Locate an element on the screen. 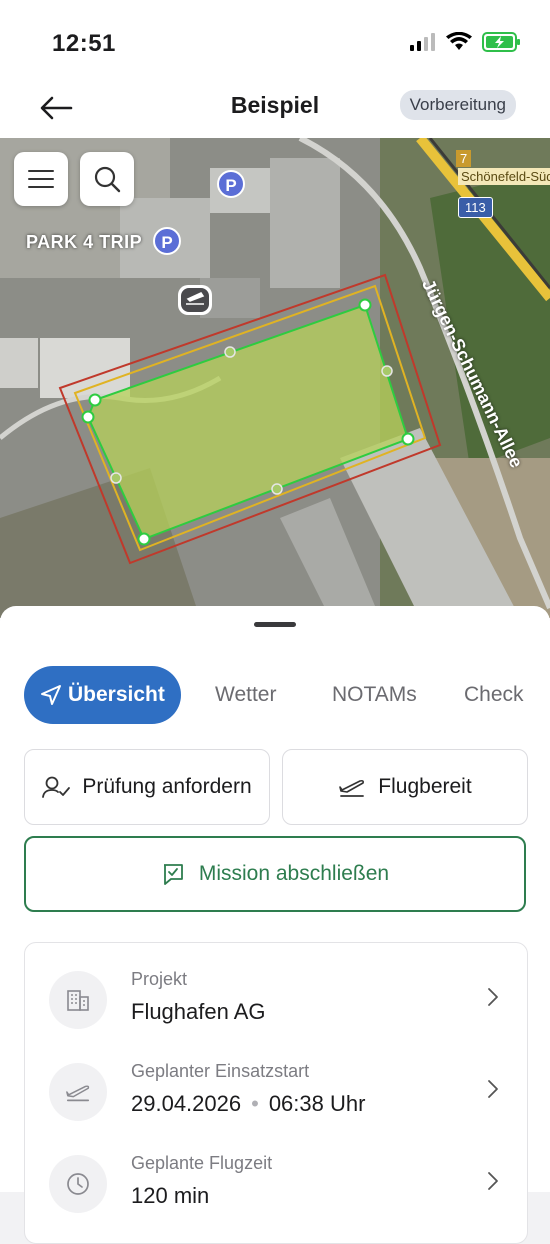 The image size is (550, 1244). request-review-label: Prüfung anfordern is located at coordinates (167, 786).